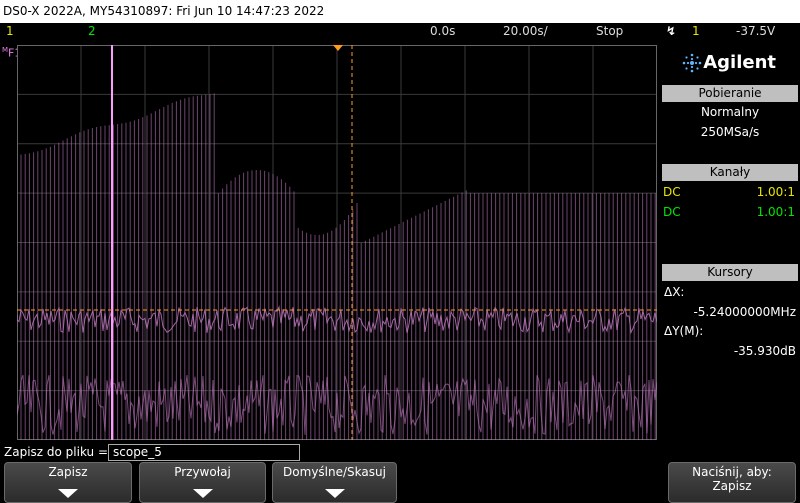 The image size is (800, 503). What do you see at coordinates (610, 31) in the screenshot?
I see `run-state: Stop` at bounding box center [610, 31].